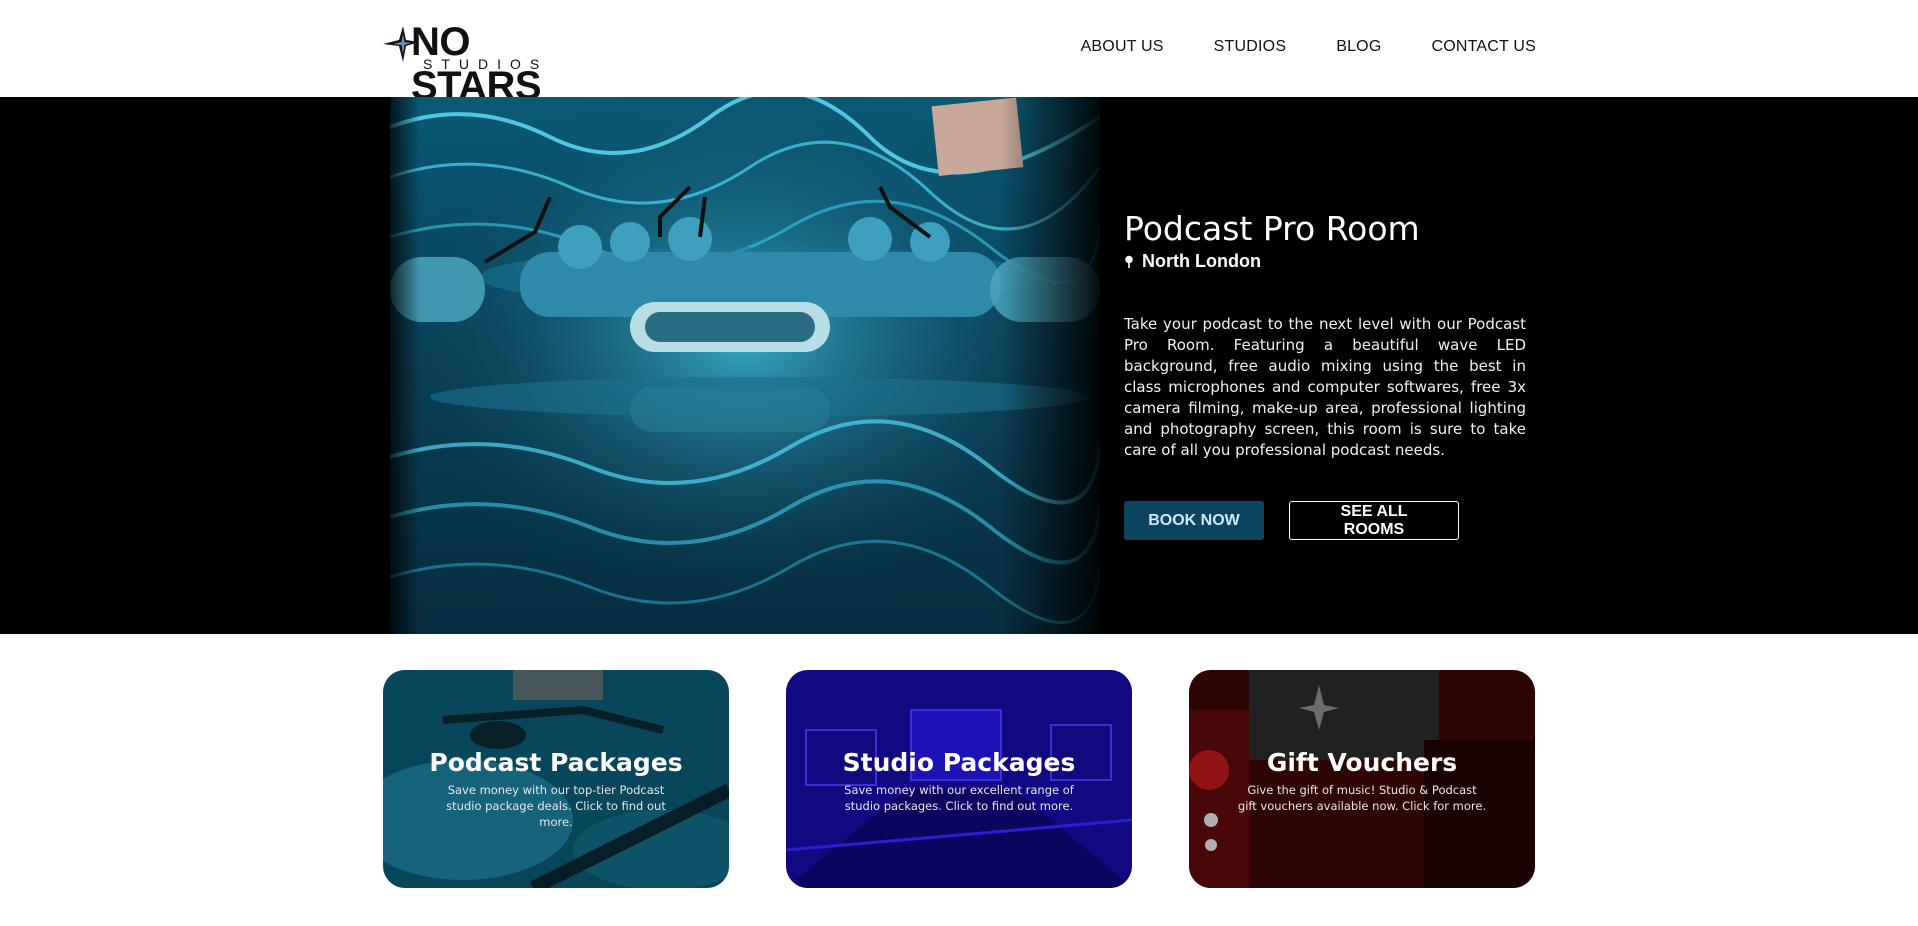 The width and height of the screenshot is (1918, 926). I want to click on logo-subtitle: STUDIOS, so click(486, 64).